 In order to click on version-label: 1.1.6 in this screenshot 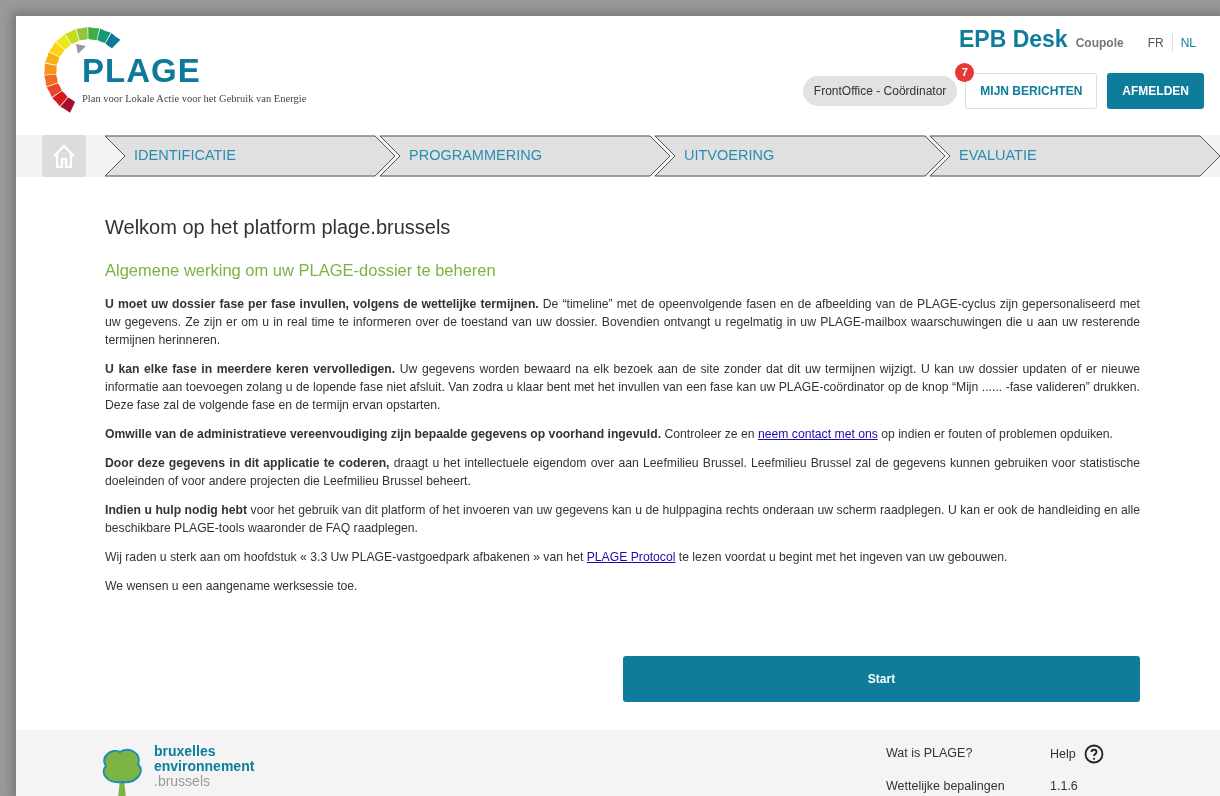, I will do `click(1064, 786)`.